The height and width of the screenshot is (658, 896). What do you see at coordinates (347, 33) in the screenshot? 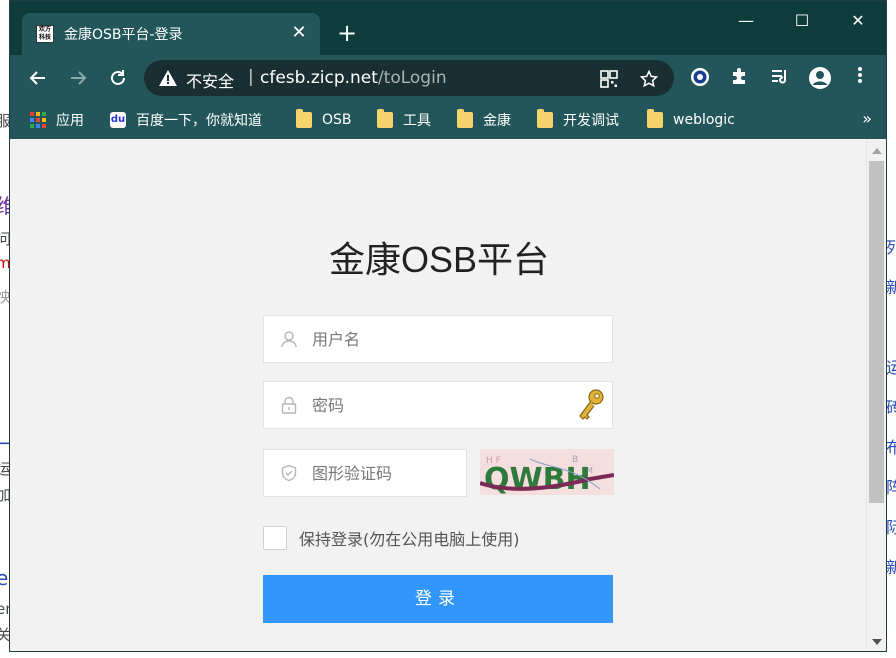
I see `new-tab-button: +` at bounding box center [347, 33].